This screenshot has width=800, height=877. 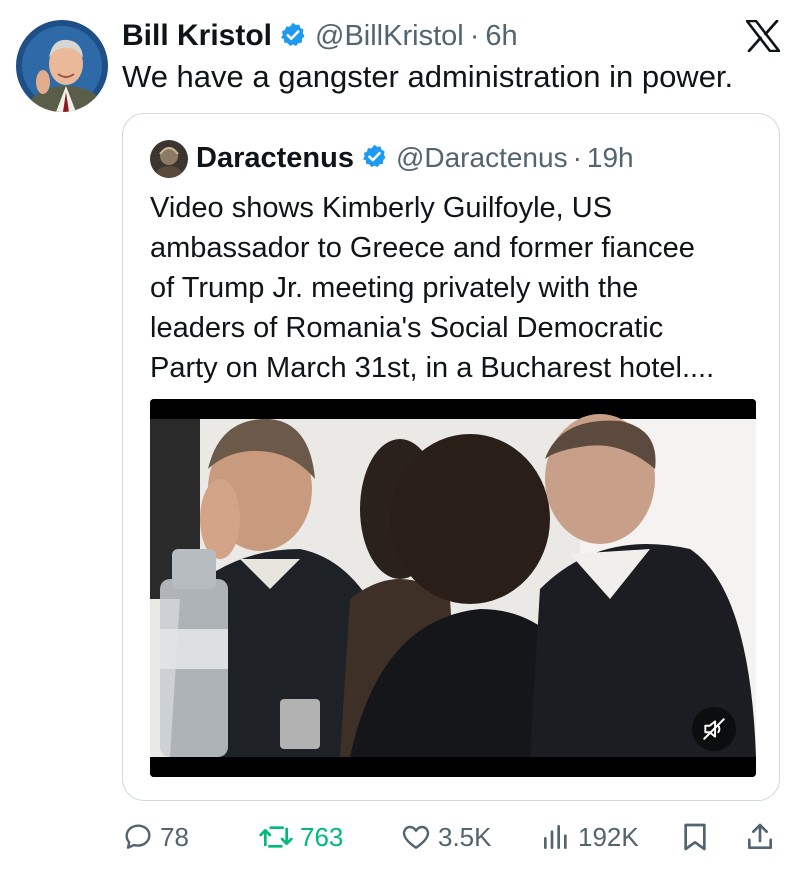 I want to click on reply-button: 78, so click(x=155, y=837).